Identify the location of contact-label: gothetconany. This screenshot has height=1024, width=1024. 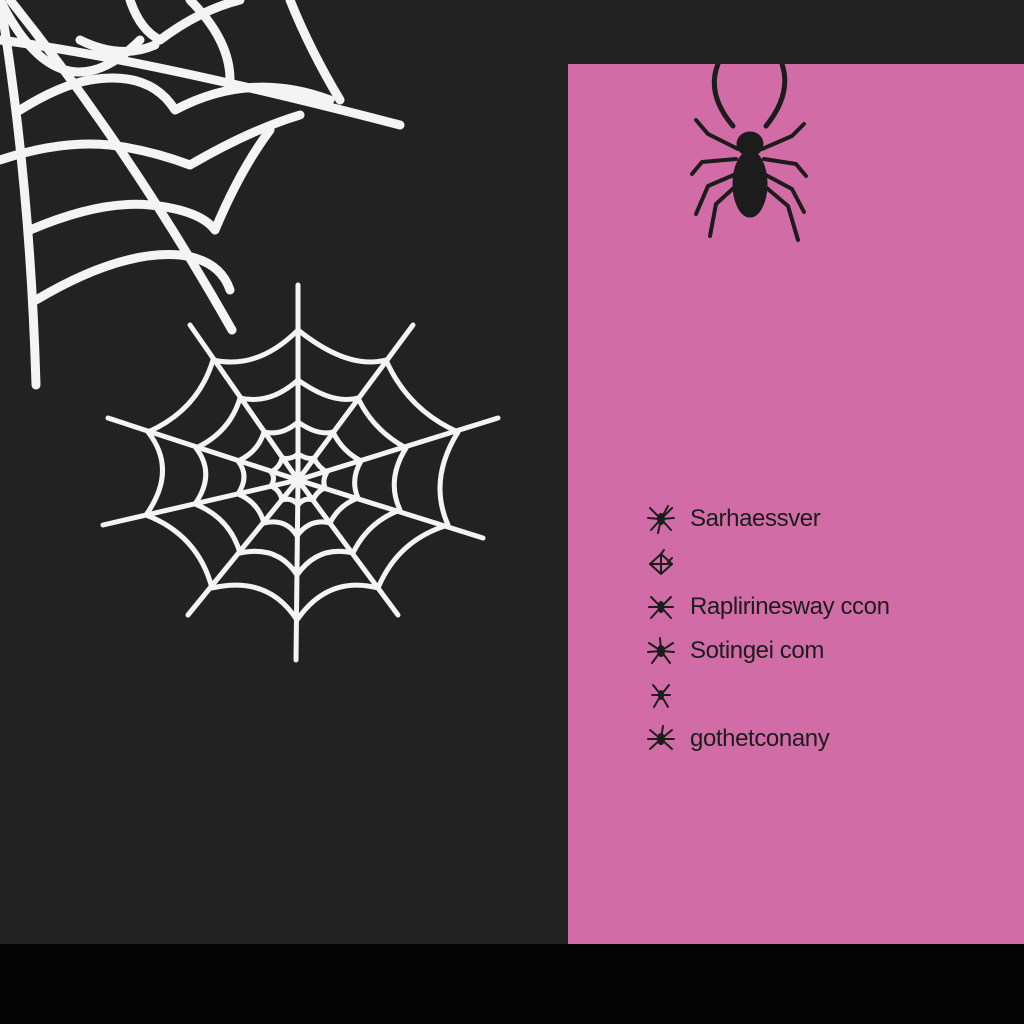
(760, 738).